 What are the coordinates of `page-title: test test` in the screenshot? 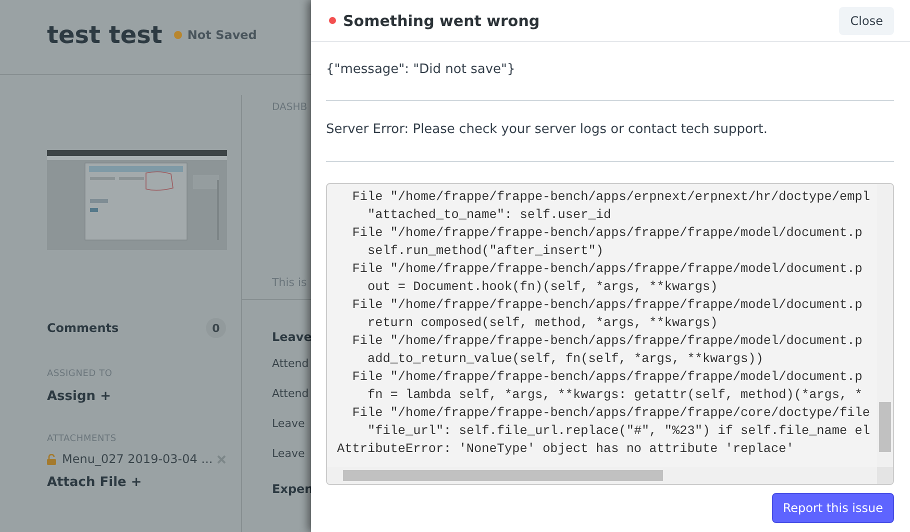 It's located at (104, 35).